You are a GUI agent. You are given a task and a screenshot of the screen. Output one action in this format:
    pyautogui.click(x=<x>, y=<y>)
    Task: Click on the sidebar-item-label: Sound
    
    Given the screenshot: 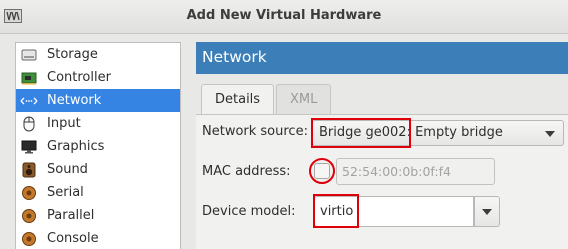 What is the action you would take?
    pyautogui.click(x=67, y=169)
    